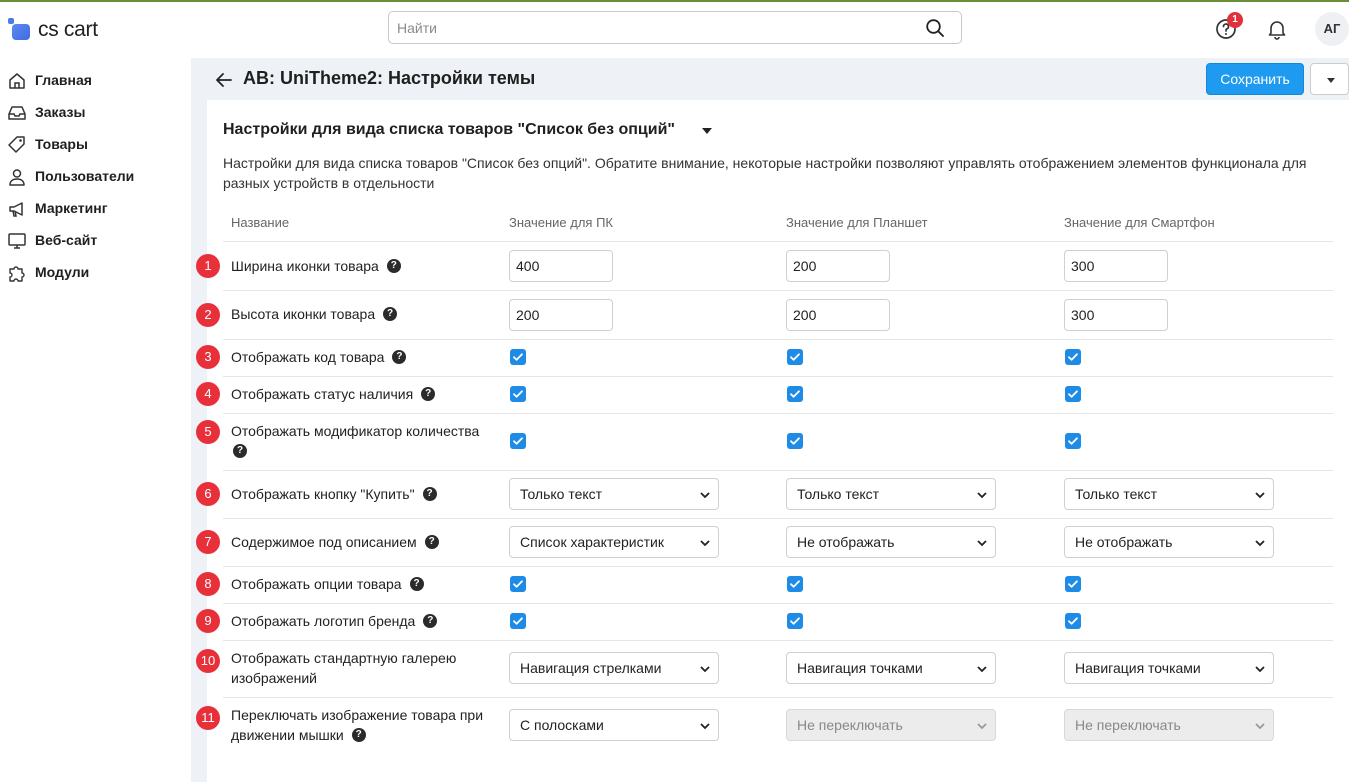 This screenshot has width=1349, height=782. Describe the element at coordinates (95, 112) in the screenshot. I see `sidebar-item-orders: Заказы` at that location.